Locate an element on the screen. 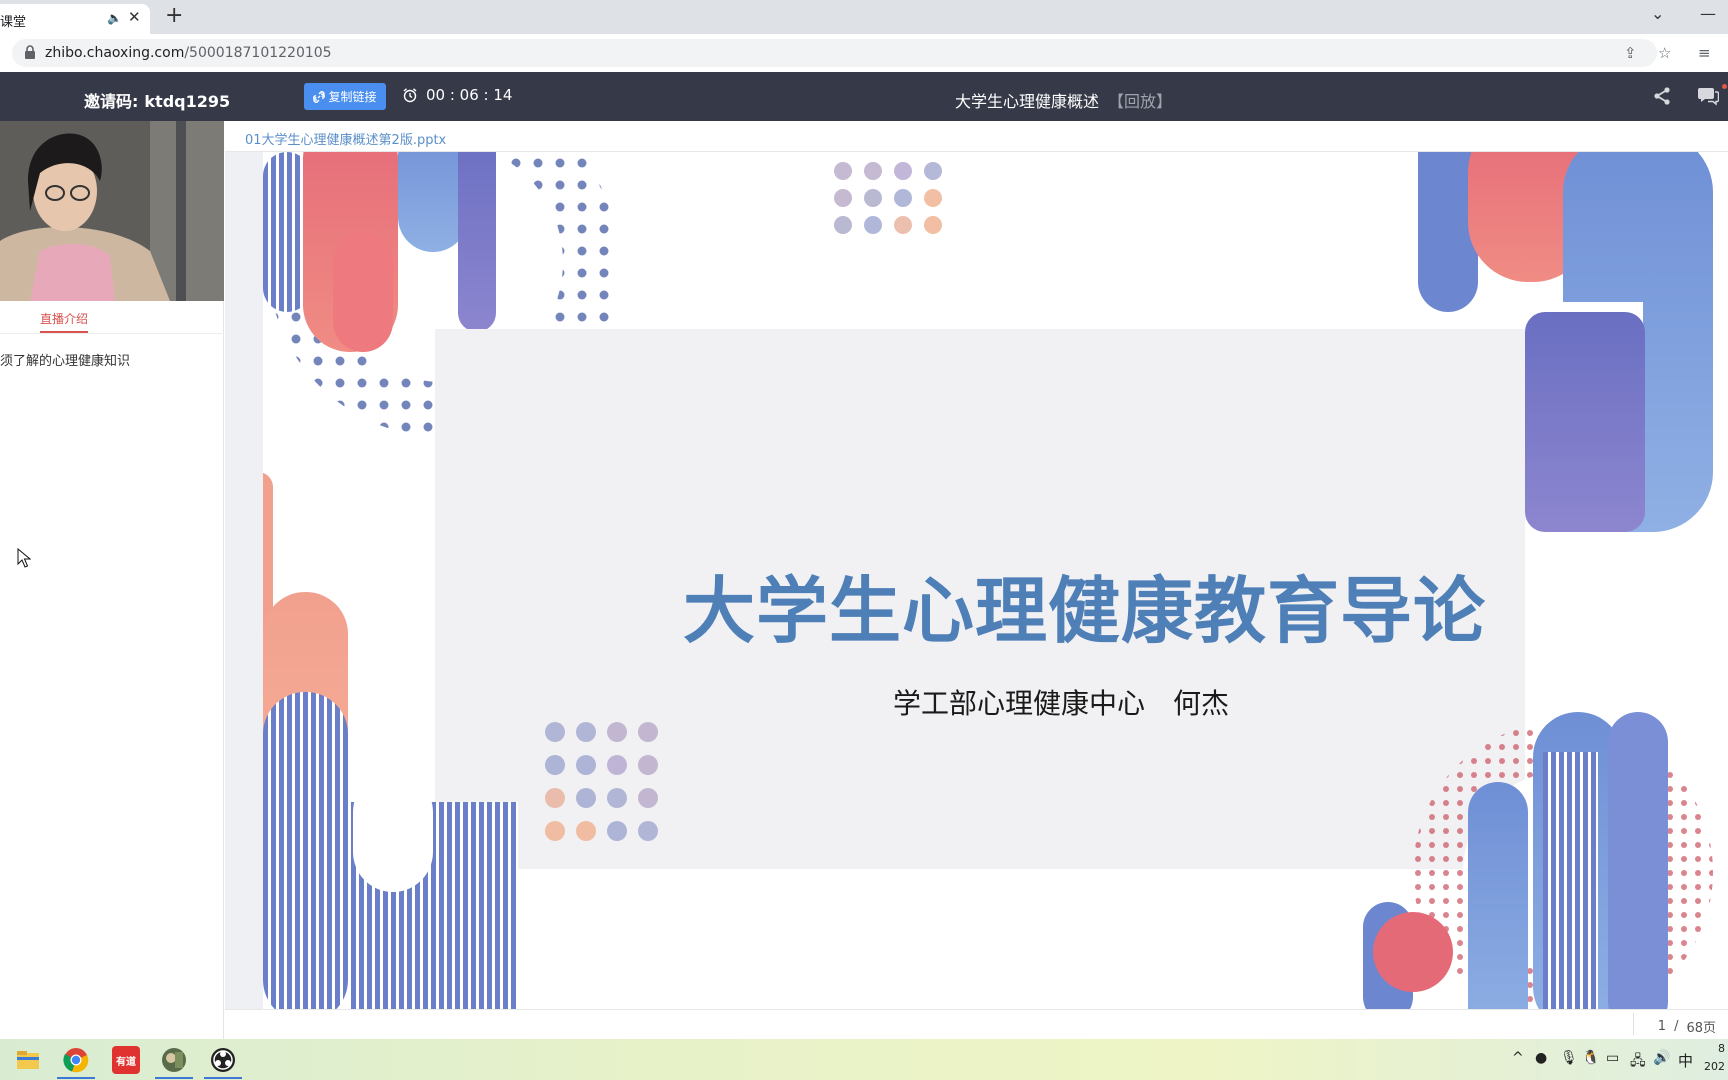 Image resolution: width=1728 pixels, height=1080 pixels. reading-list-icon: ≡ is located at coordinates (1704, 53).